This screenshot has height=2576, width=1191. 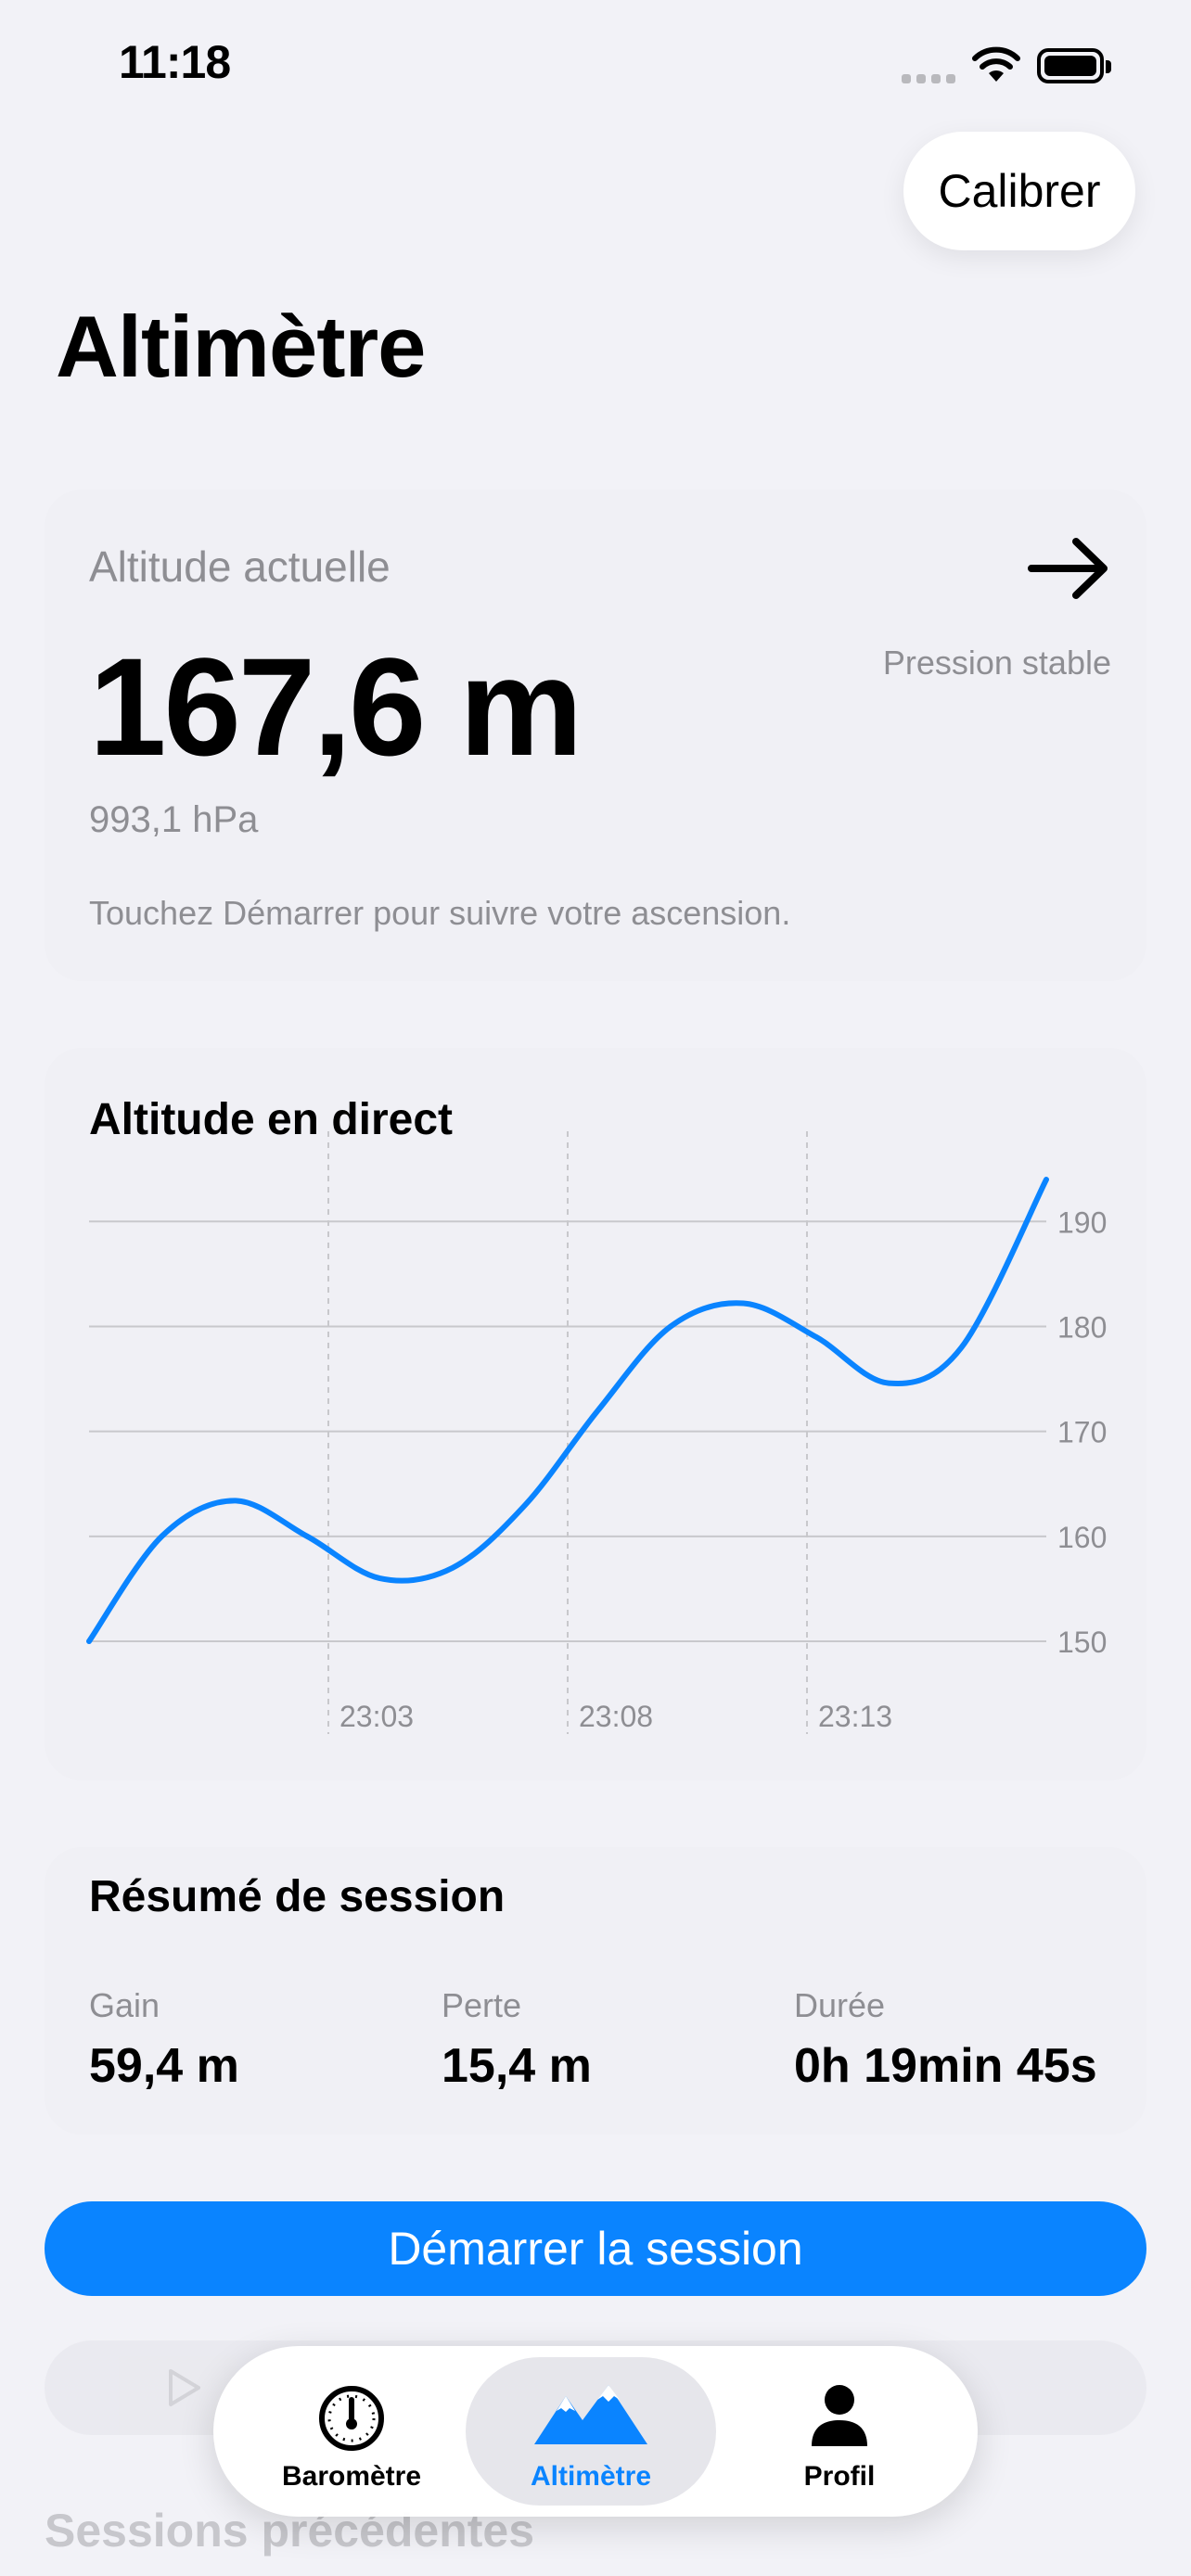 I want to click on loss-value: 15,4 m, so click(x=517, y=2066).